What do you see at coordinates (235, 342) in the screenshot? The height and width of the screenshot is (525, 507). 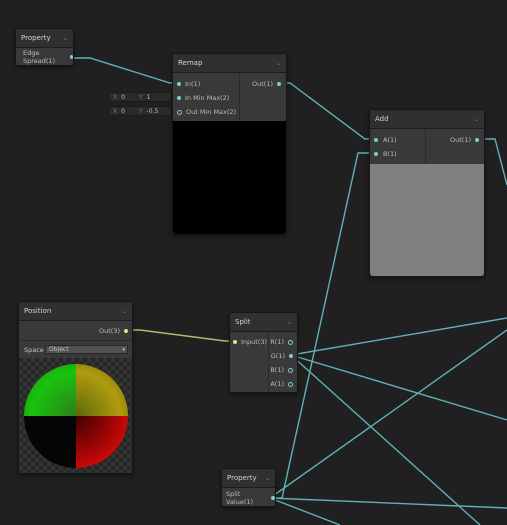 I see `input-port-input` at bounding box center [235, 342].